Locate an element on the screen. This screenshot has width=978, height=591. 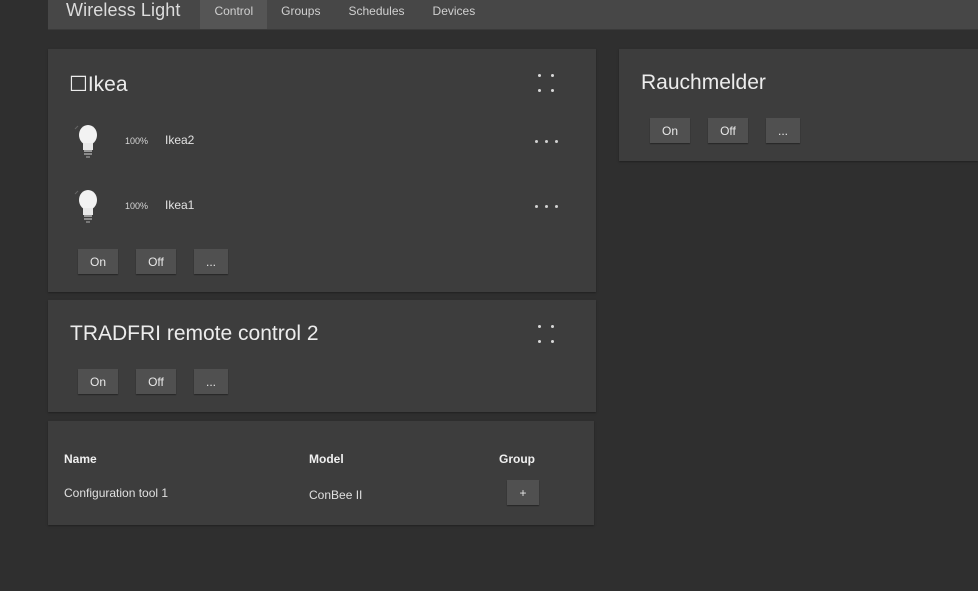
light-row-ikea1: 100% Ikea1 is located at coordinates (322, 206).